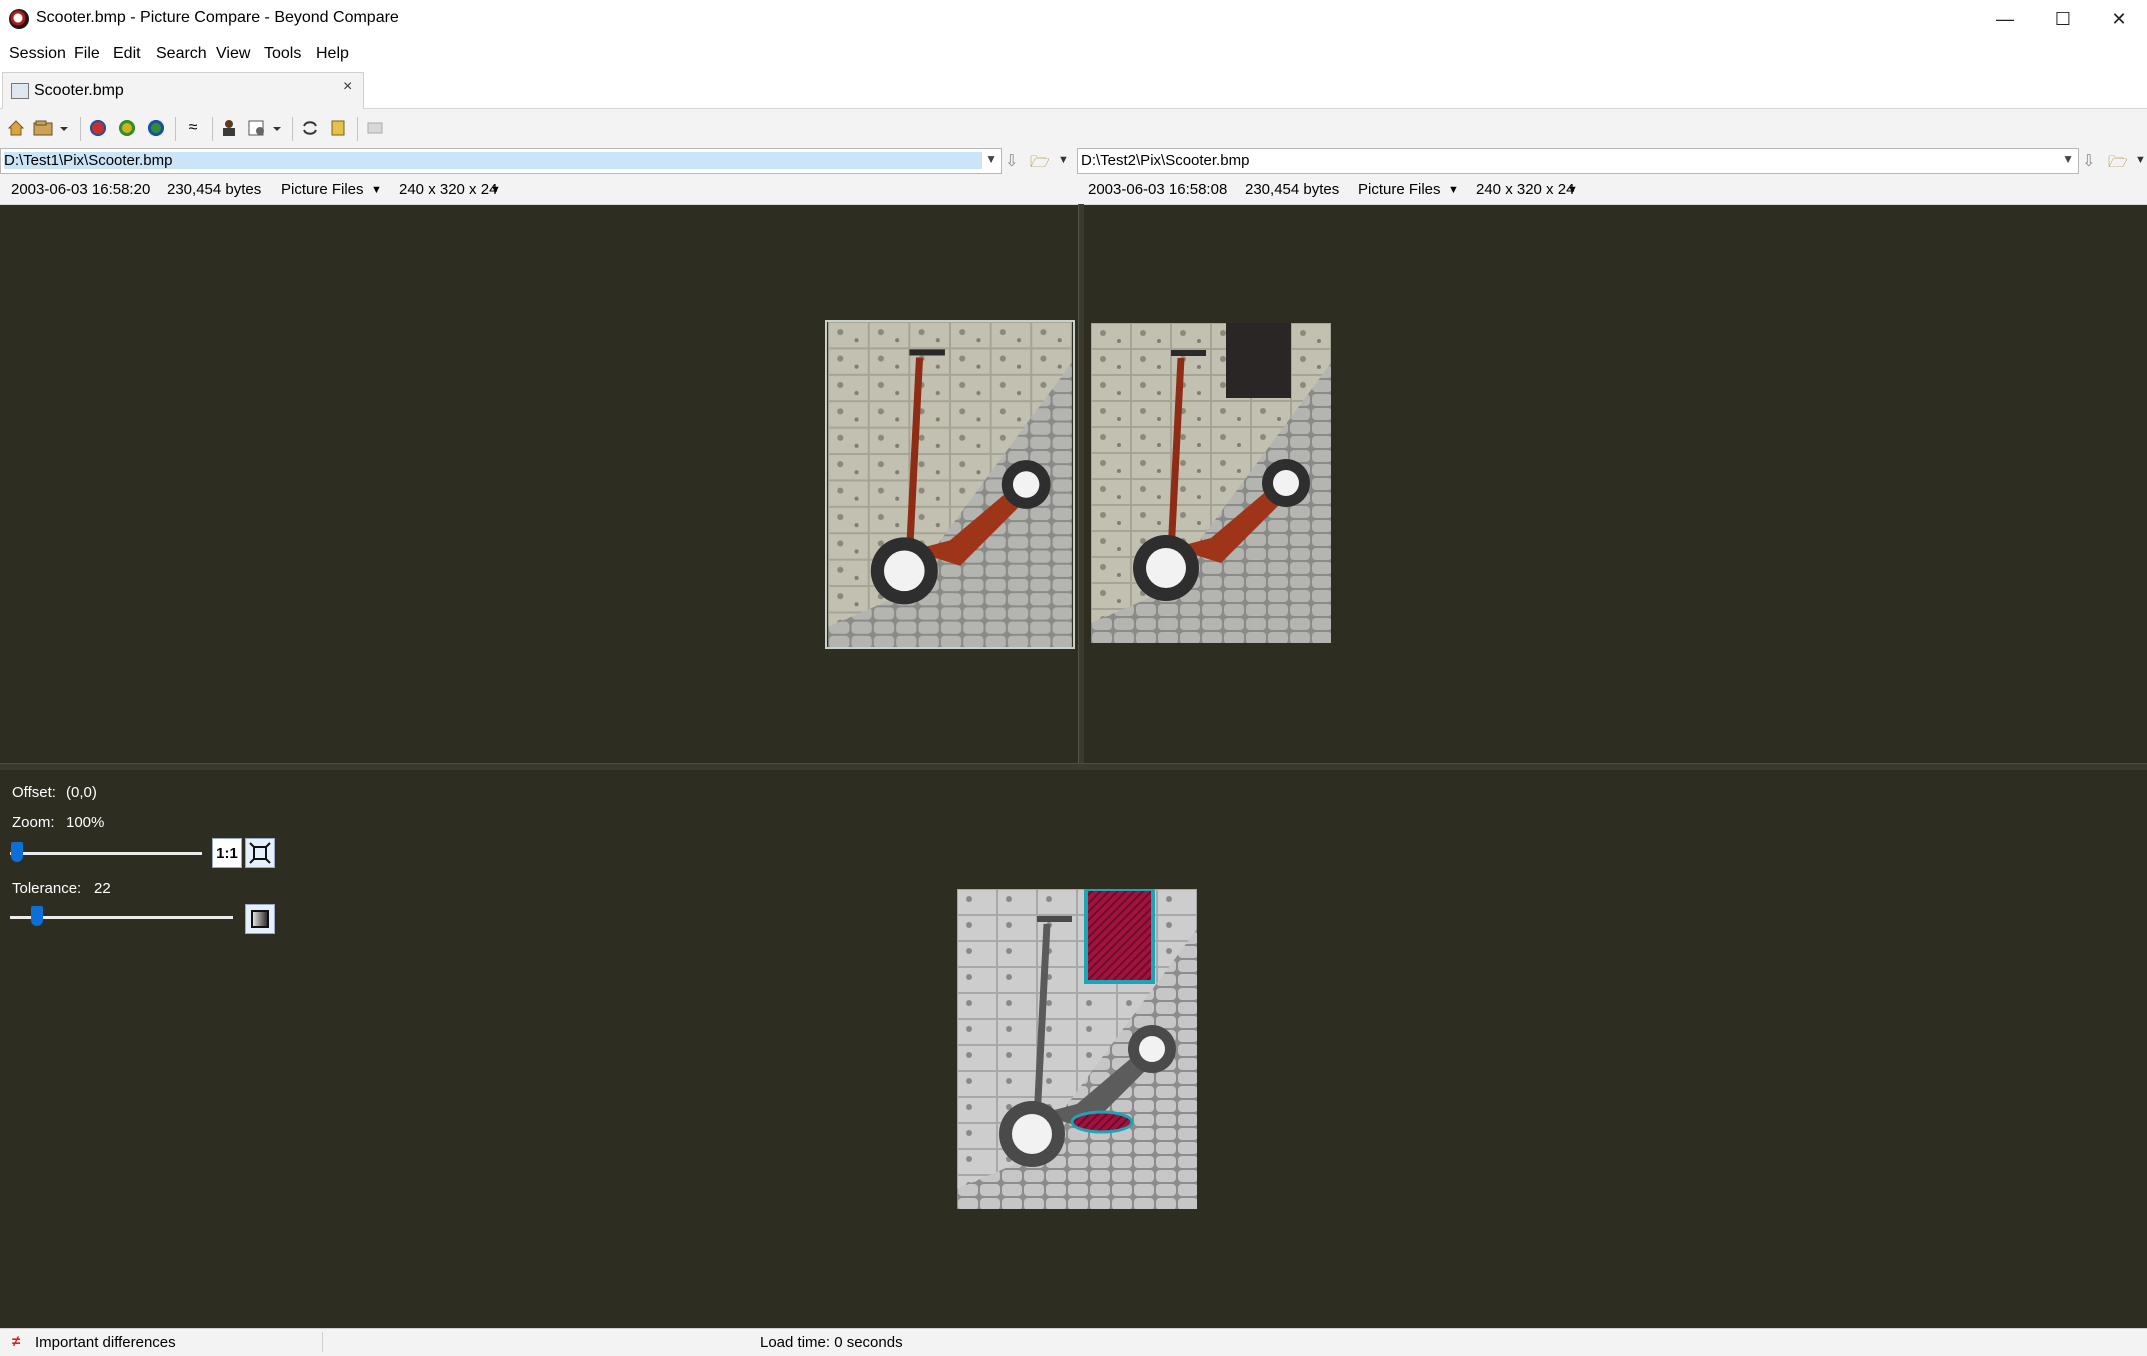 Image resolution: width=2147 pixels, height=1356 pixels. What do you see at coordinates (33, 822) in the screenshot?
I see `zoom-label: Zoom:` at bounding box center [33, 822].